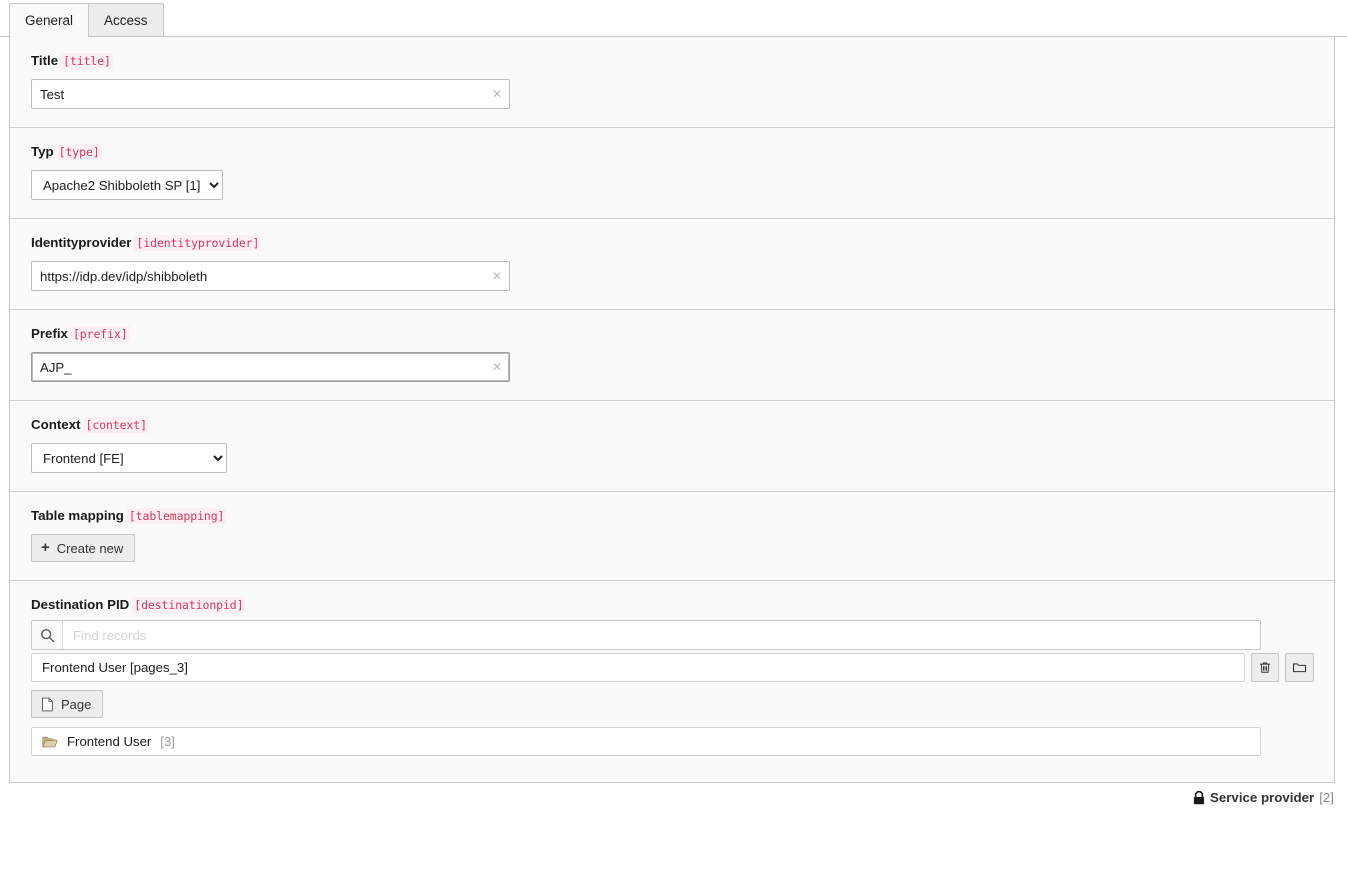 This screenshot has height=870, width=1347. Describe the element at coordinates (672, 355) in the screenshot. I see `field-section-prefix: Prefix[prefix] ✕` at that location.